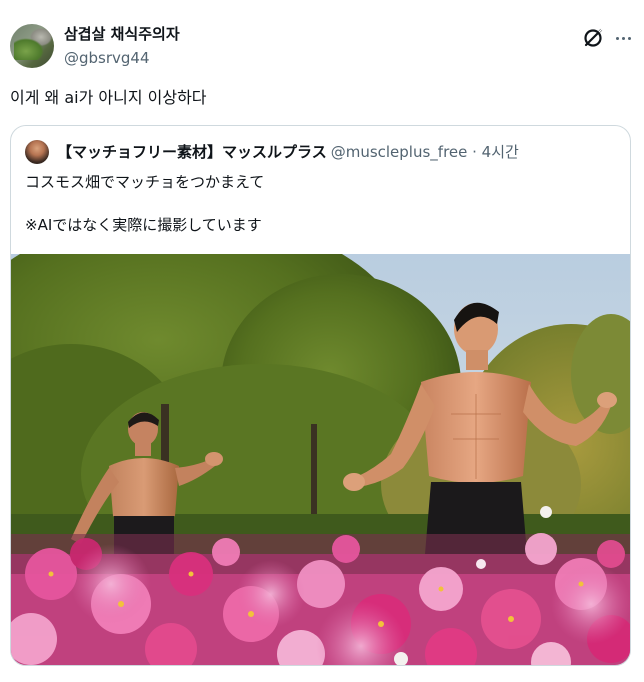 This screenshot has height=682, width=644. Describe the element at coordinates (107, 58) in the screenshot. I see `author-handle: @gbsrvg44` at that location.